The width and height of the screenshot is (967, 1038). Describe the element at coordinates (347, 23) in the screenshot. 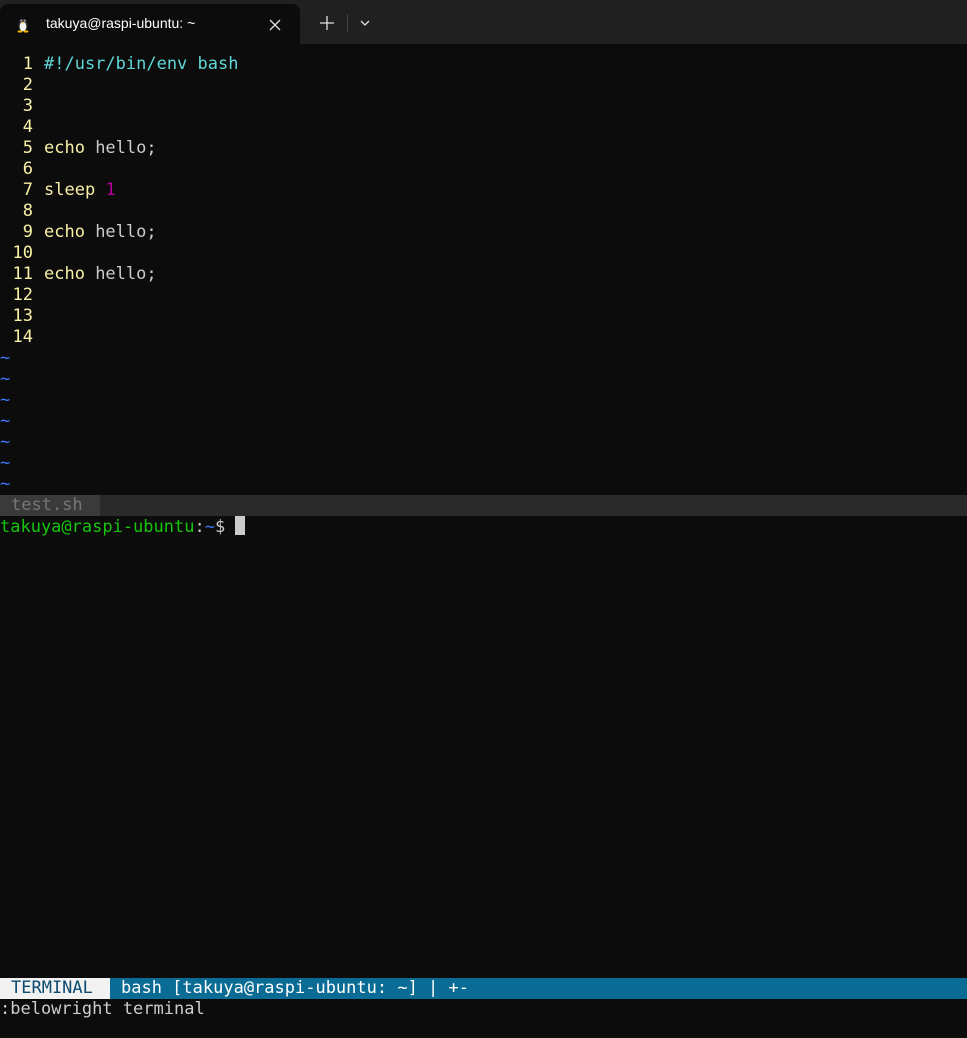

I see `tab-separator` at that location.